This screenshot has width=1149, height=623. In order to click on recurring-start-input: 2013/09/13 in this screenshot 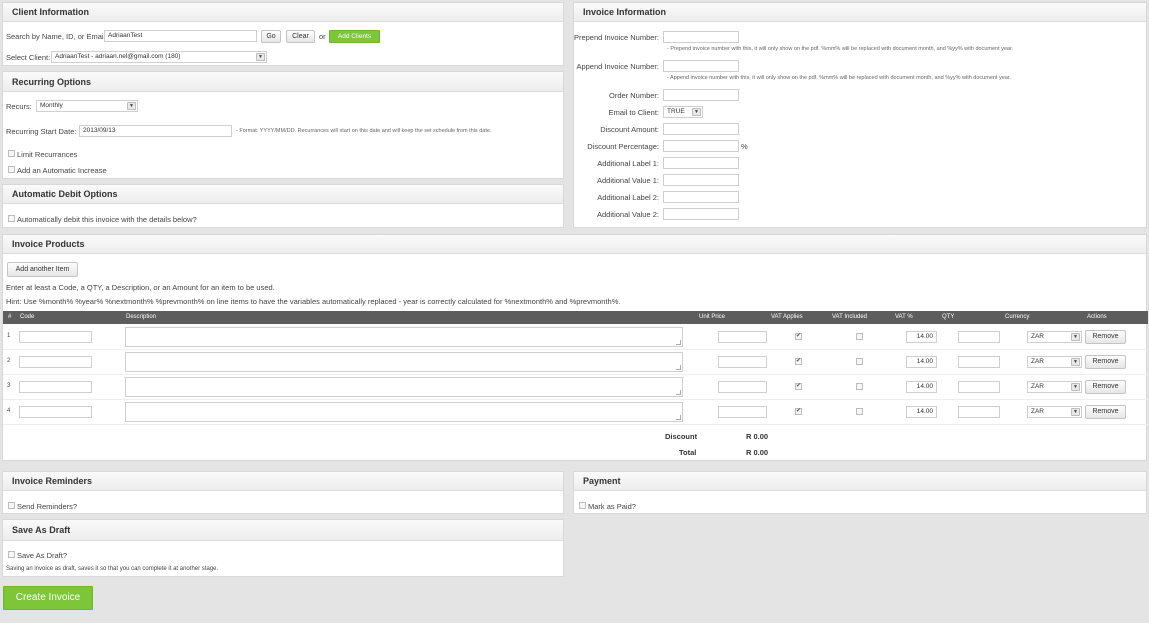, I will do `click(155, 131)`.